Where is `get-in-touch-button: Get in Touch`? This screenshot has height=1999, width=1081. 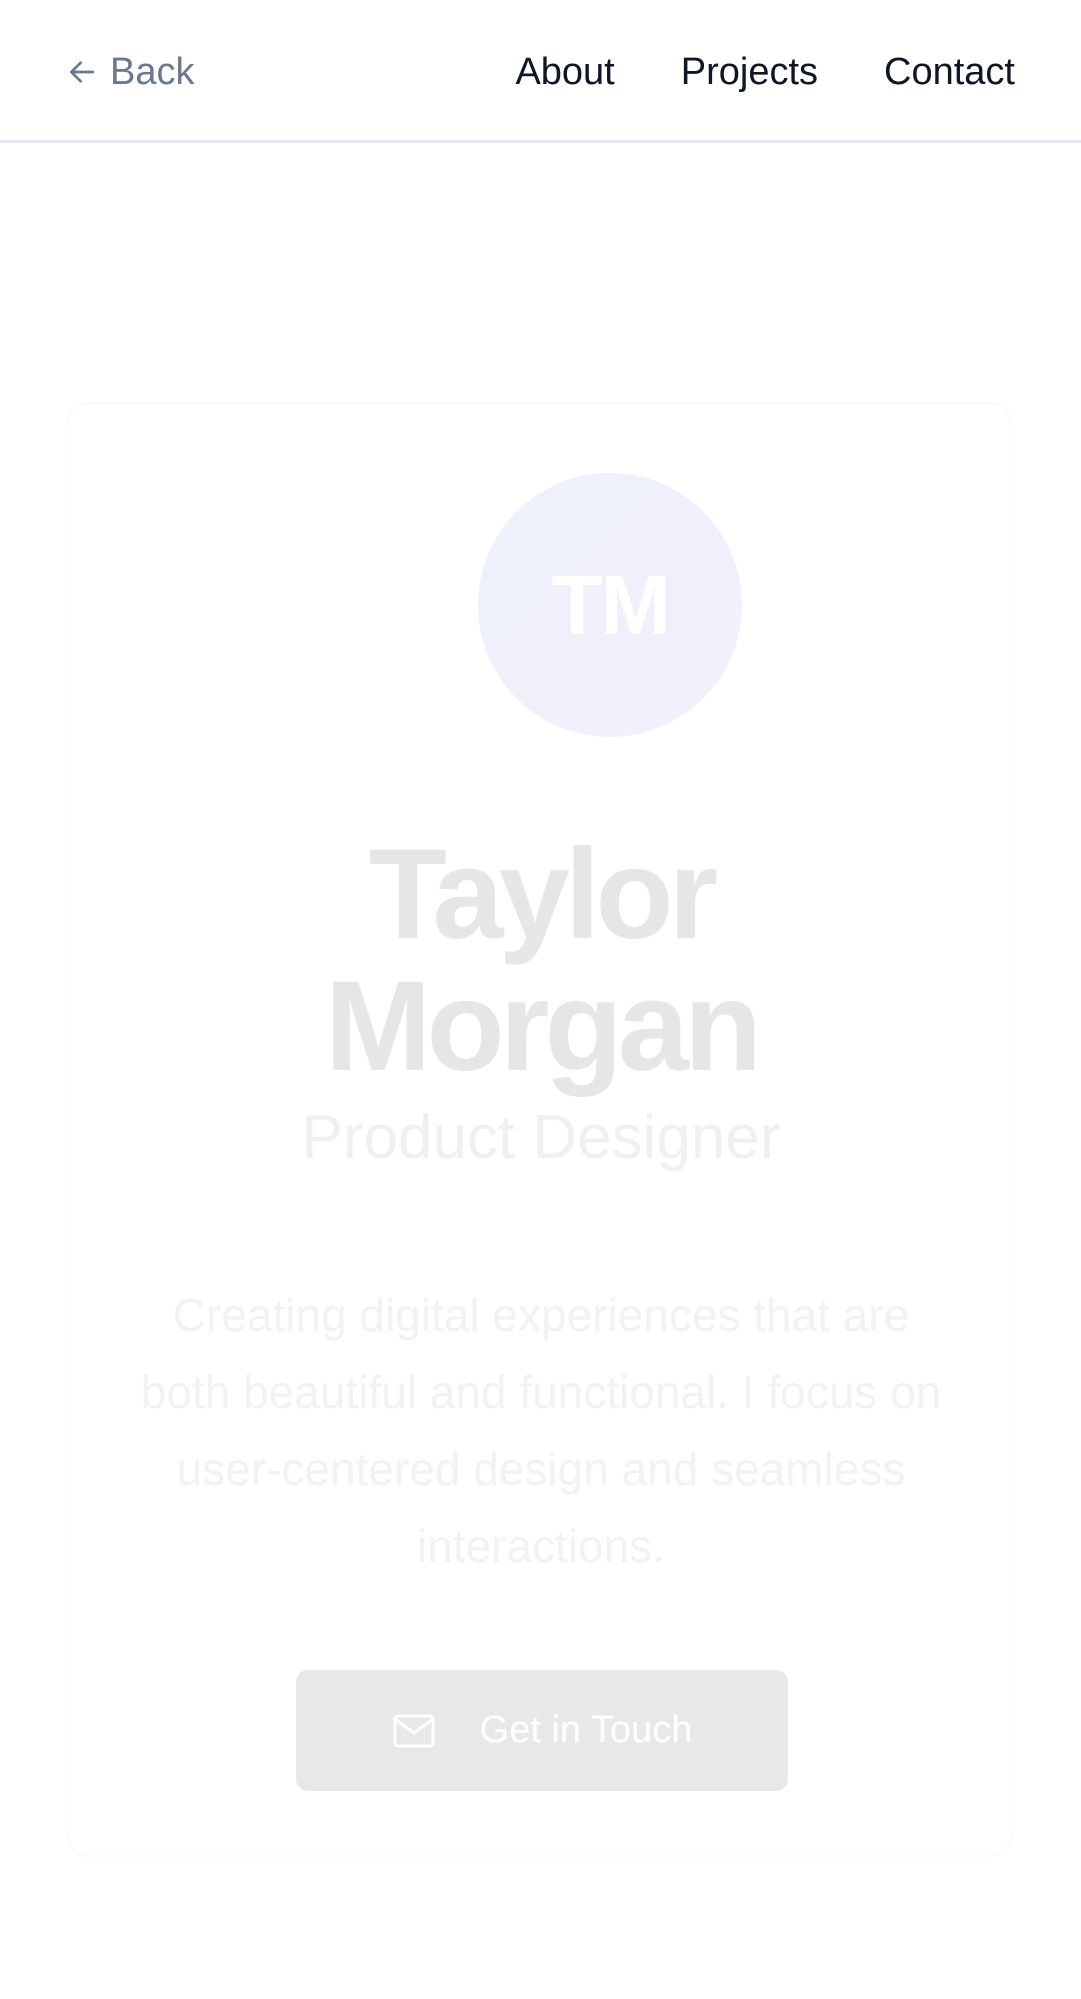 get-in-touch-button: Get in Touch is located at coordinates (542, 1730).